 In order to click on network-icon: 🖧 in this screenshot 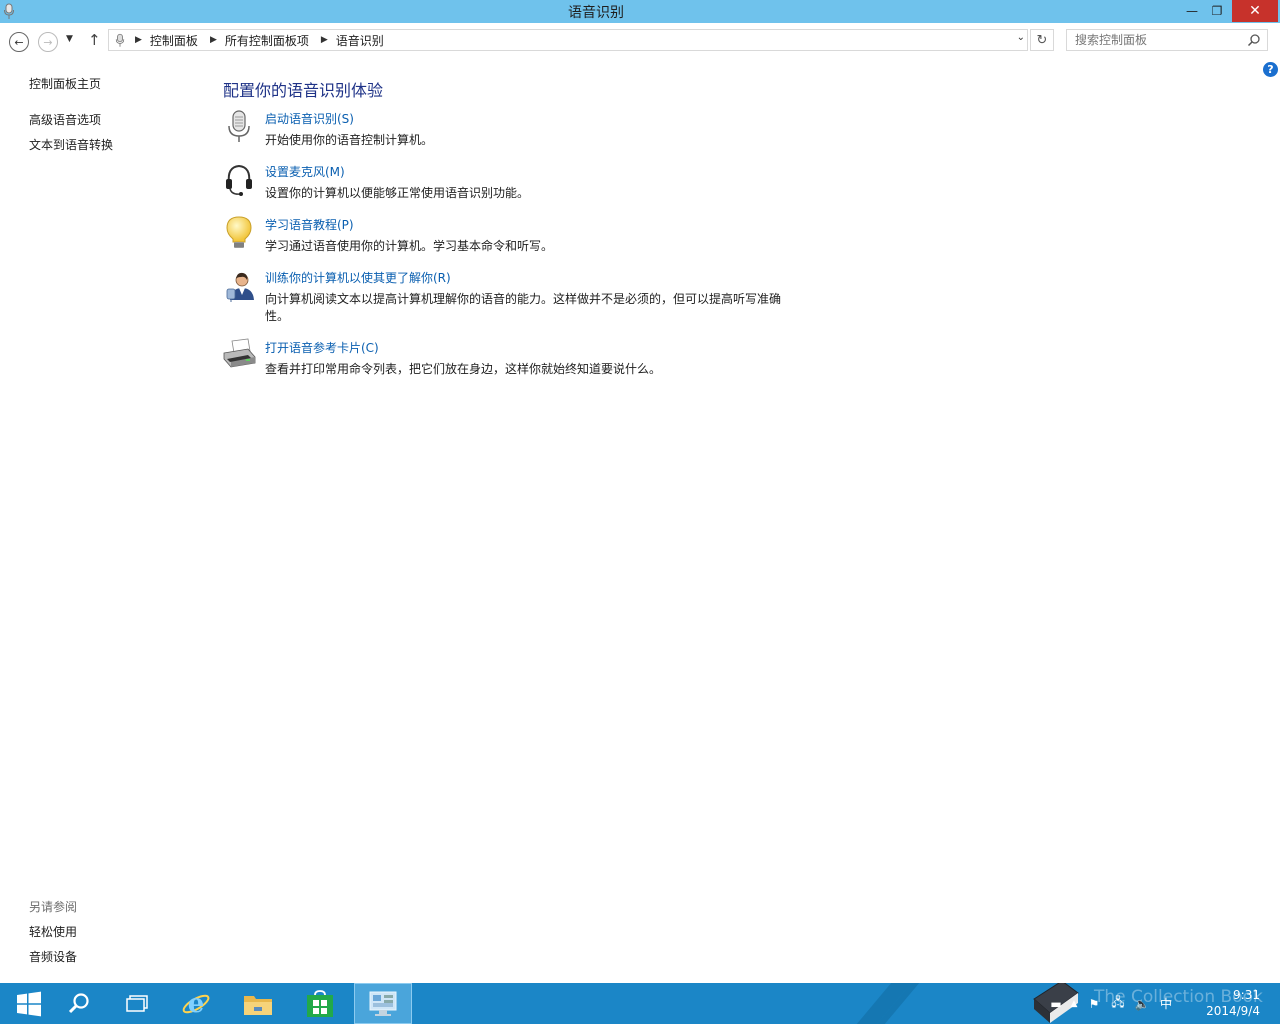, I will do `click(1118, 1003)`.